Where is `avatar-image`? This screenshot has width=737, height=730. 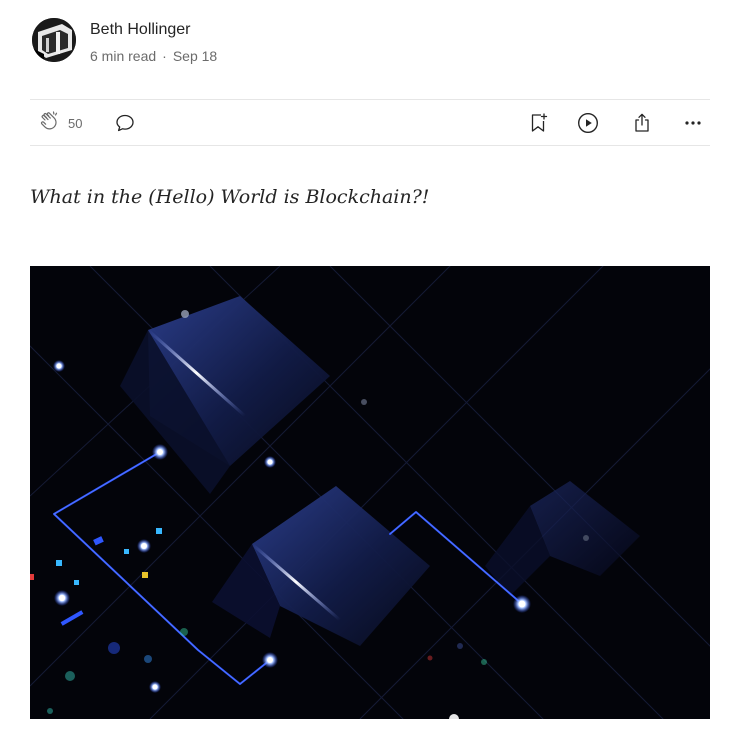
avatar-image is located at coordinates (54, 40).